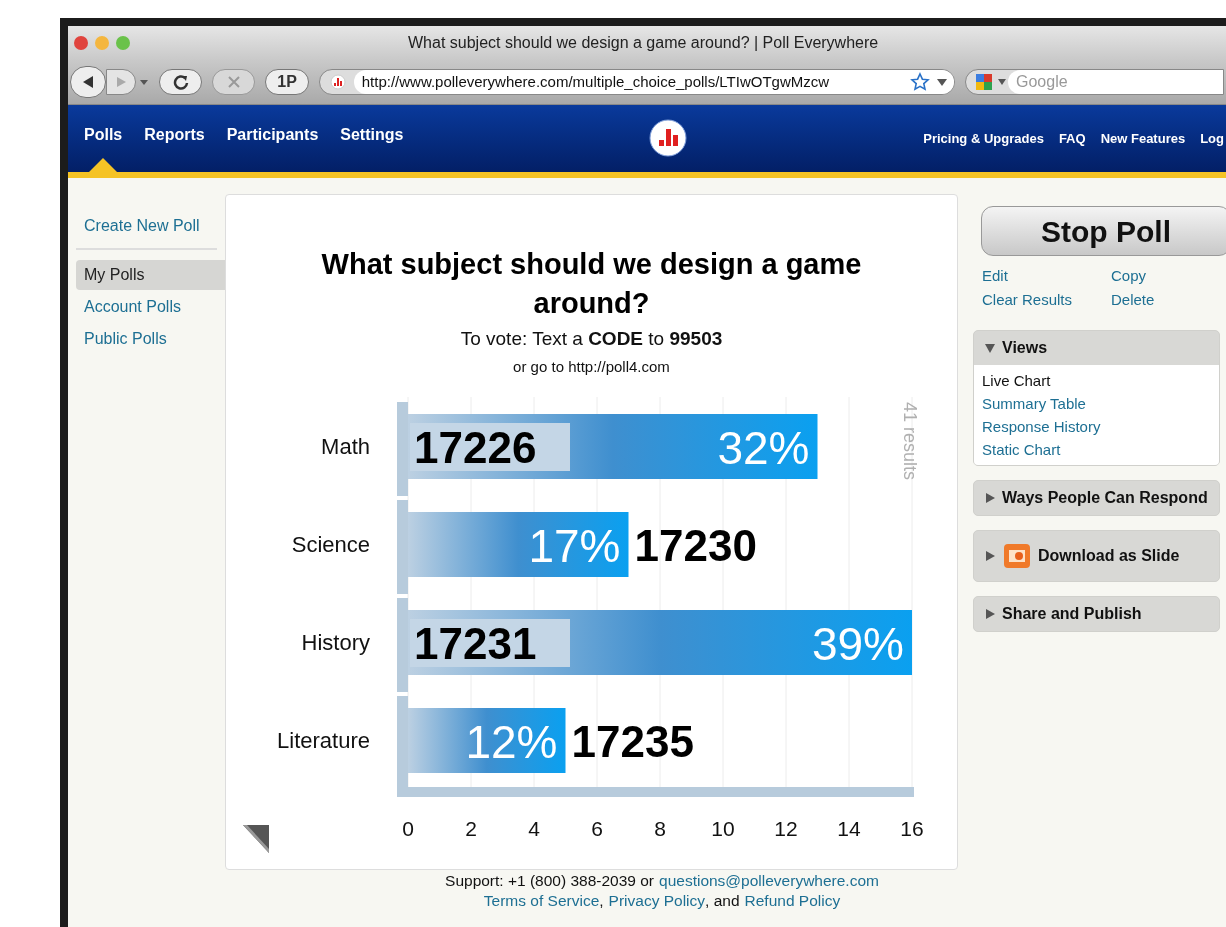 This screenshot has height=927, width=1226. What do you see at coordinates (920, 82) in the screenshot?
I see `bookmark-star-icon` at bounding box center [920, 82].